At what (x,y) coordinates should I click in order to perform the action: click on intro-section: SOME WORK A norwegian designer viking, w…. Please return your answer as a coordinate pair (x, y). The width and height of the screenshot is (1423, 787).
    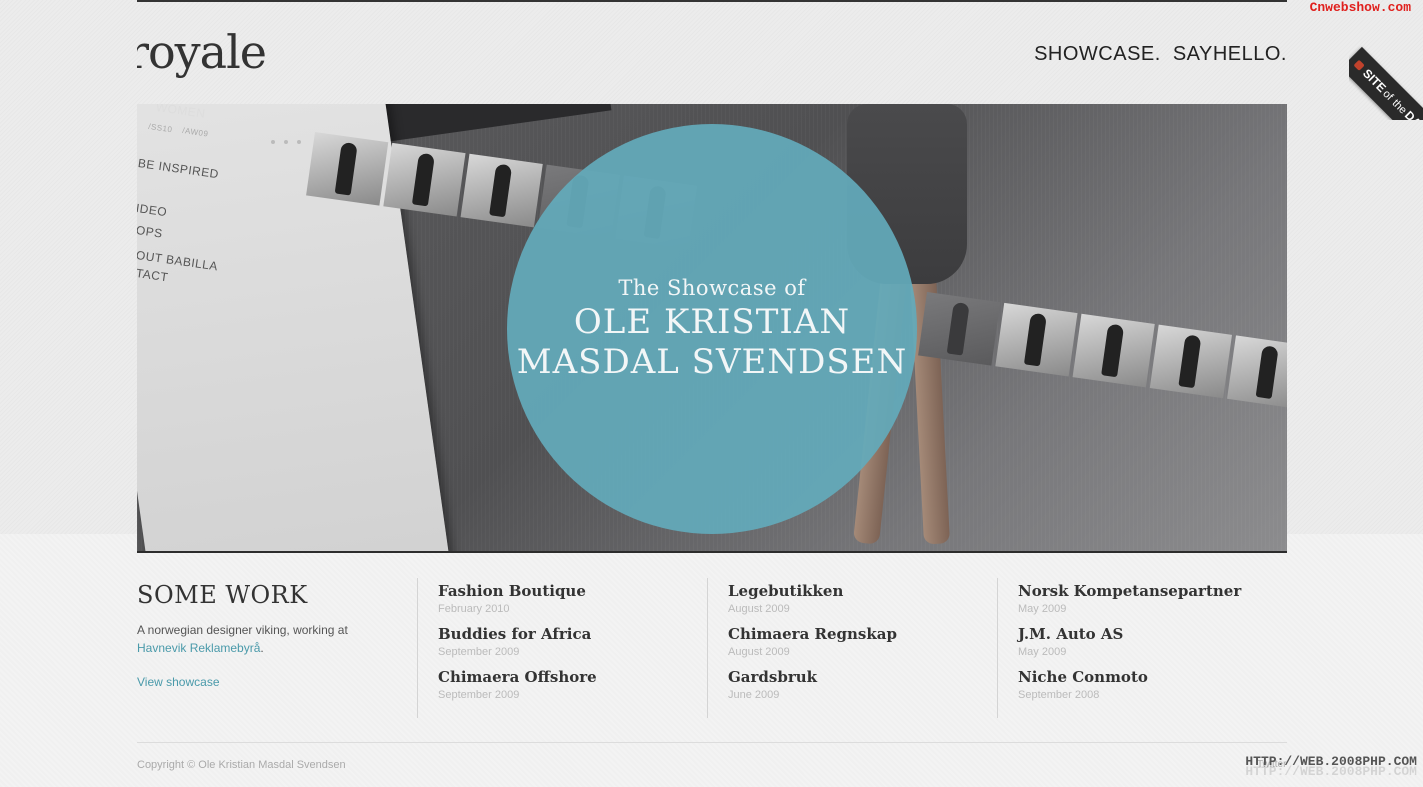
    Looking at the image, I should click on (262, 636).